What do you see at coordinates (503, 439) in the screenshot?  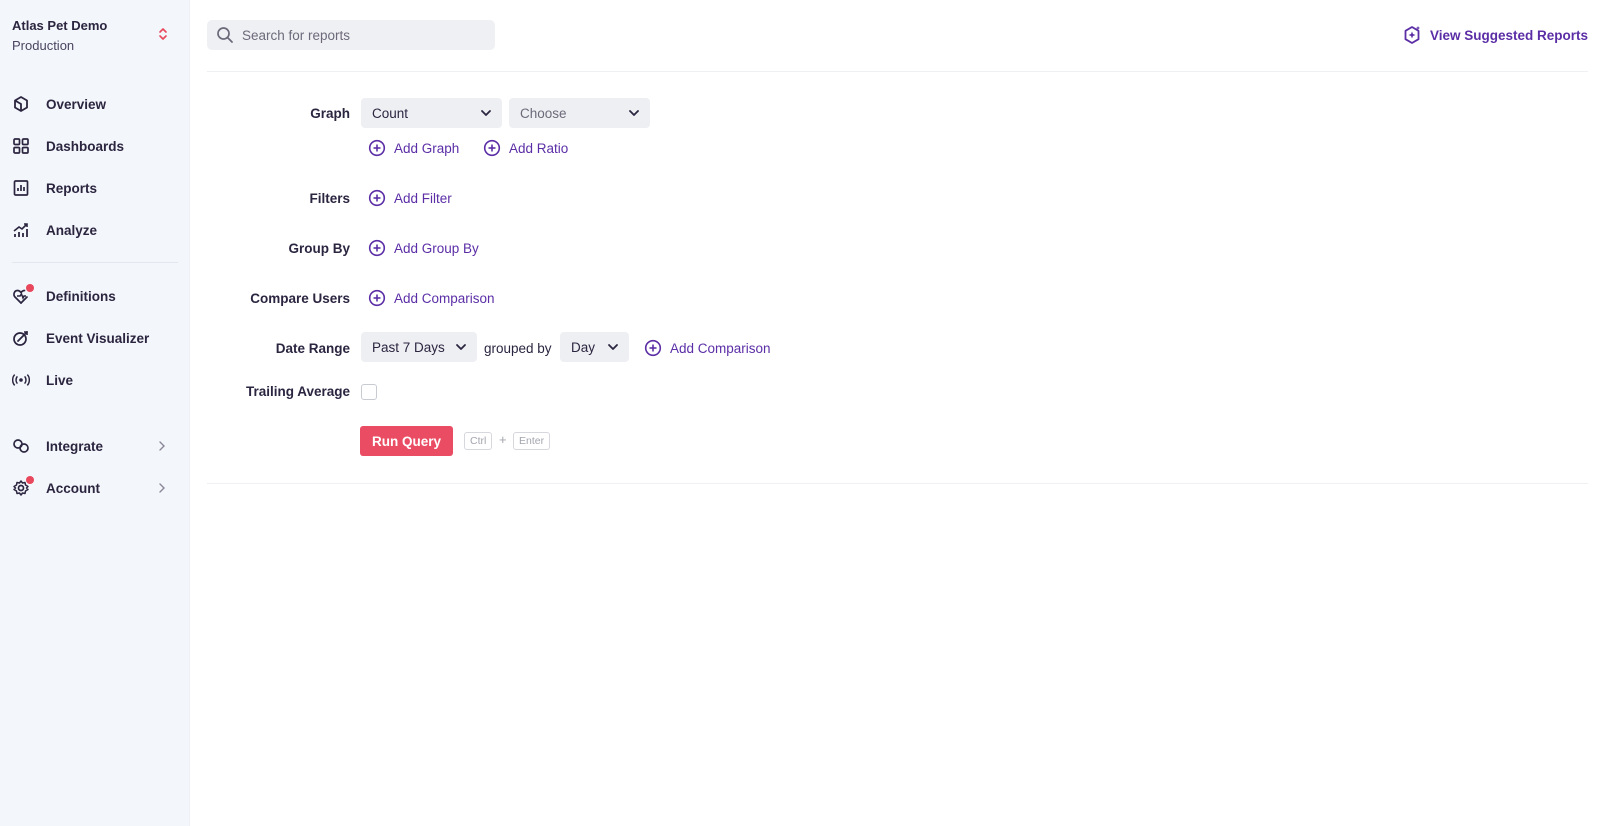 I see `shortcut-plus: +` at bounding box center [503, 439].